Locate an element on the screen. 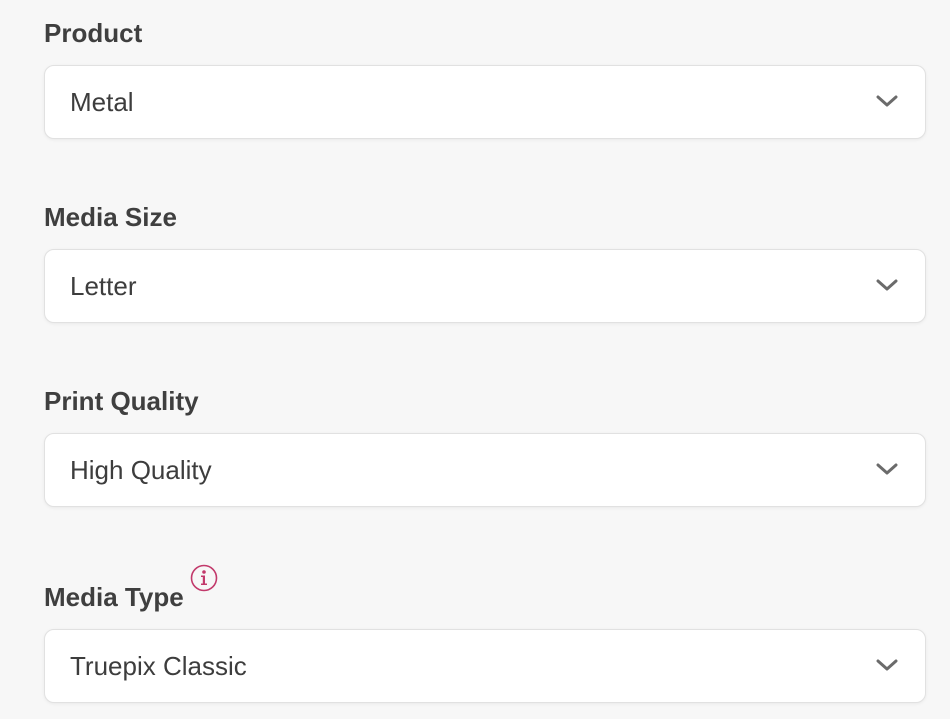 The image size is (950, 719). print-quality-select: High Quality is located at coordinates (485, 470).